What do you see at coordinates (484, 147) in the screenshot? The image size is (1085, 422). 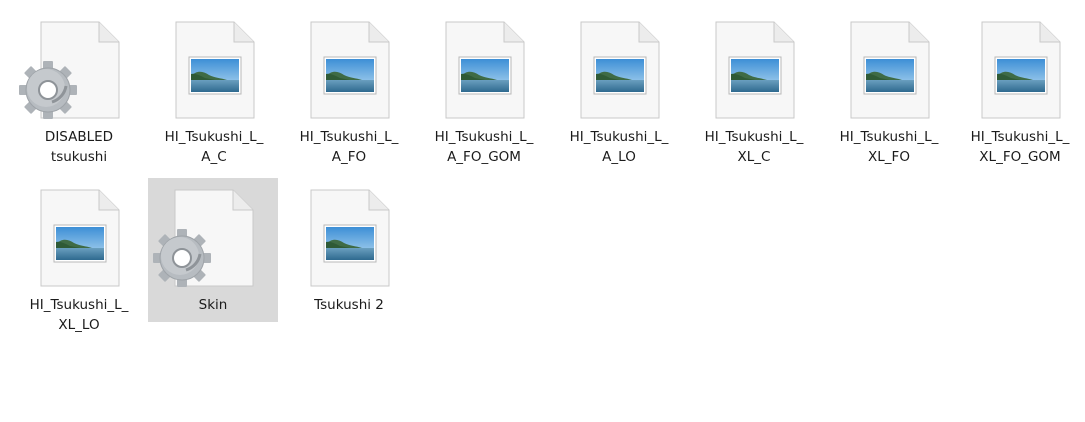 I see `file-name-label: HI_Tsukushi_L_ A_FO_GOM` at bounding box center [484, 147].